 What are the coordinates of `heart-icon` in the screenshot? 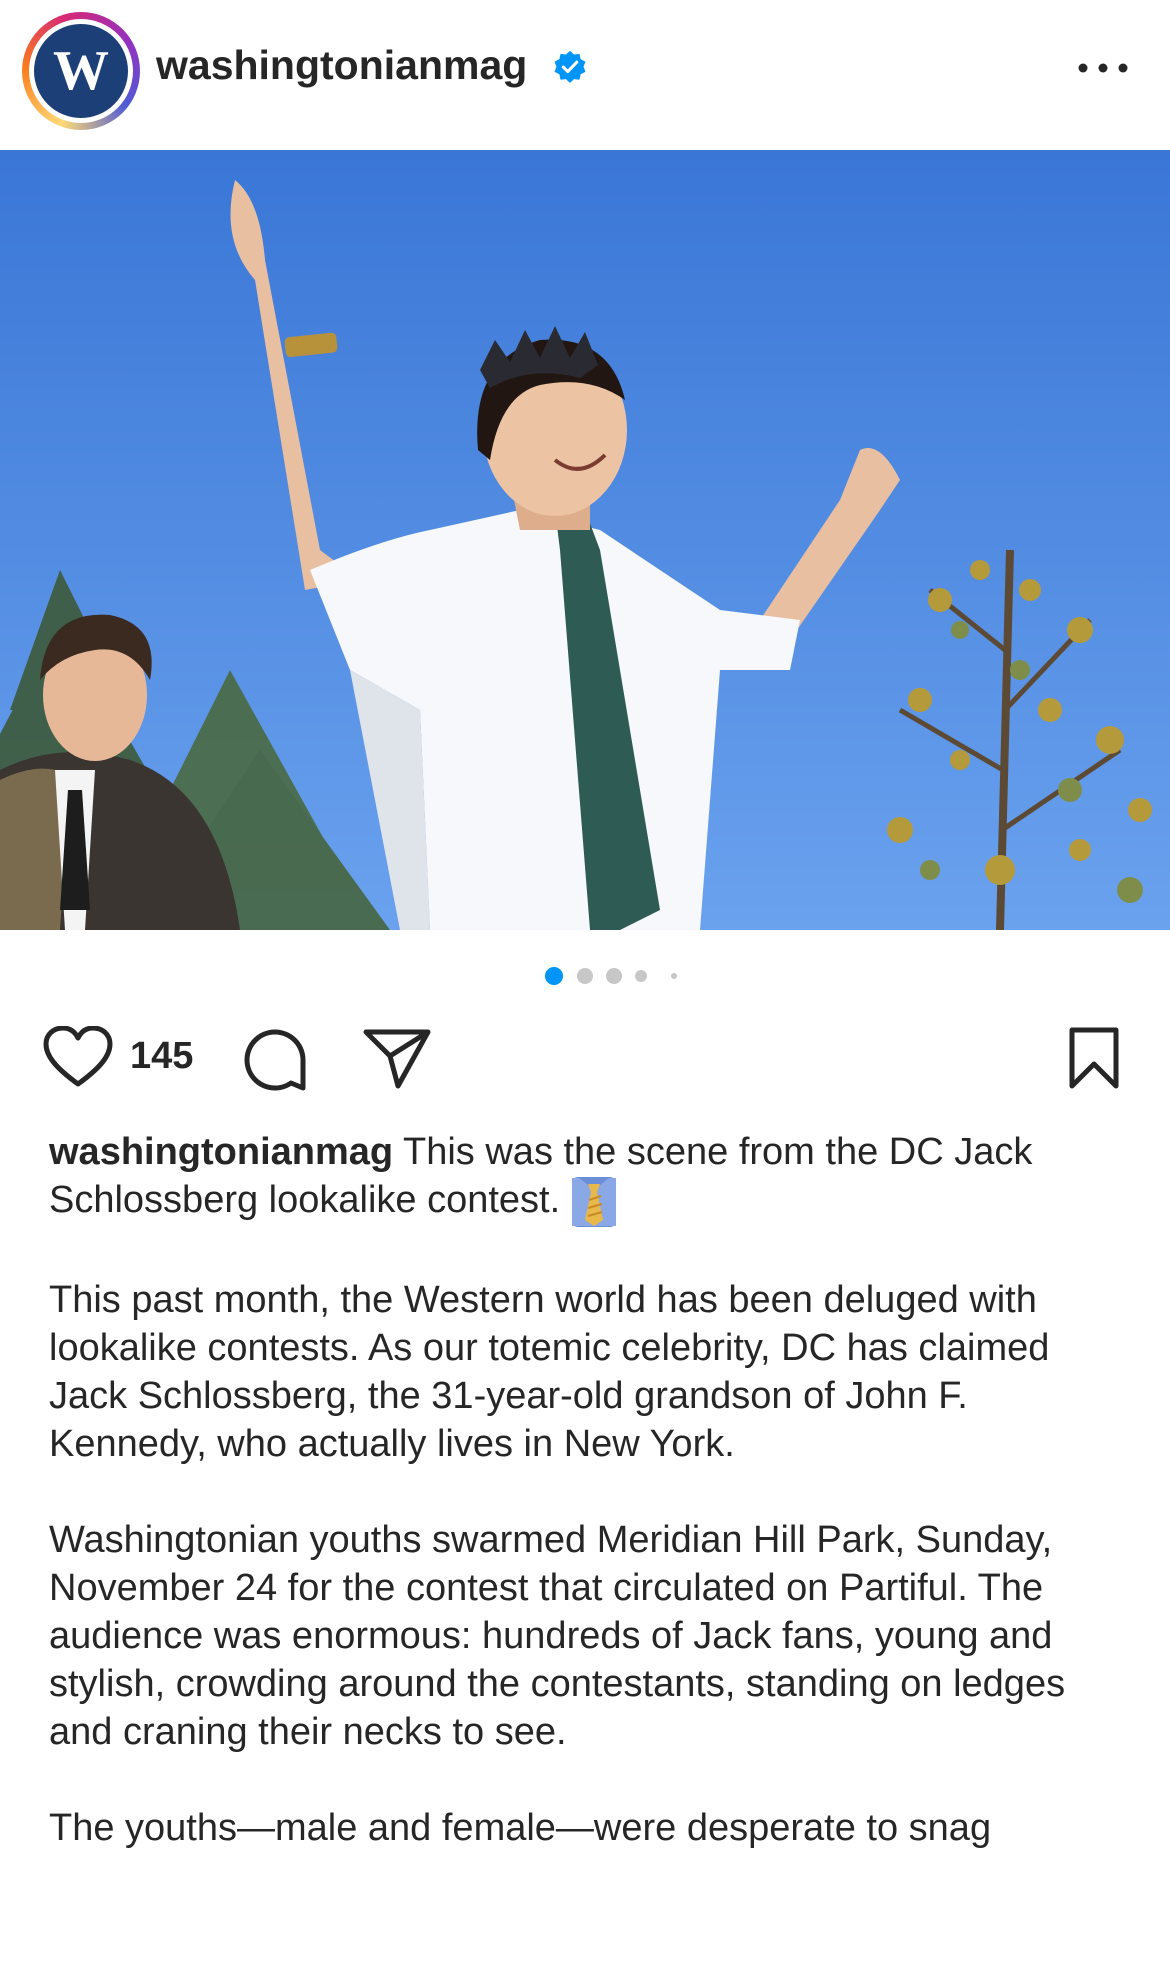 It's located at (78, 1058).